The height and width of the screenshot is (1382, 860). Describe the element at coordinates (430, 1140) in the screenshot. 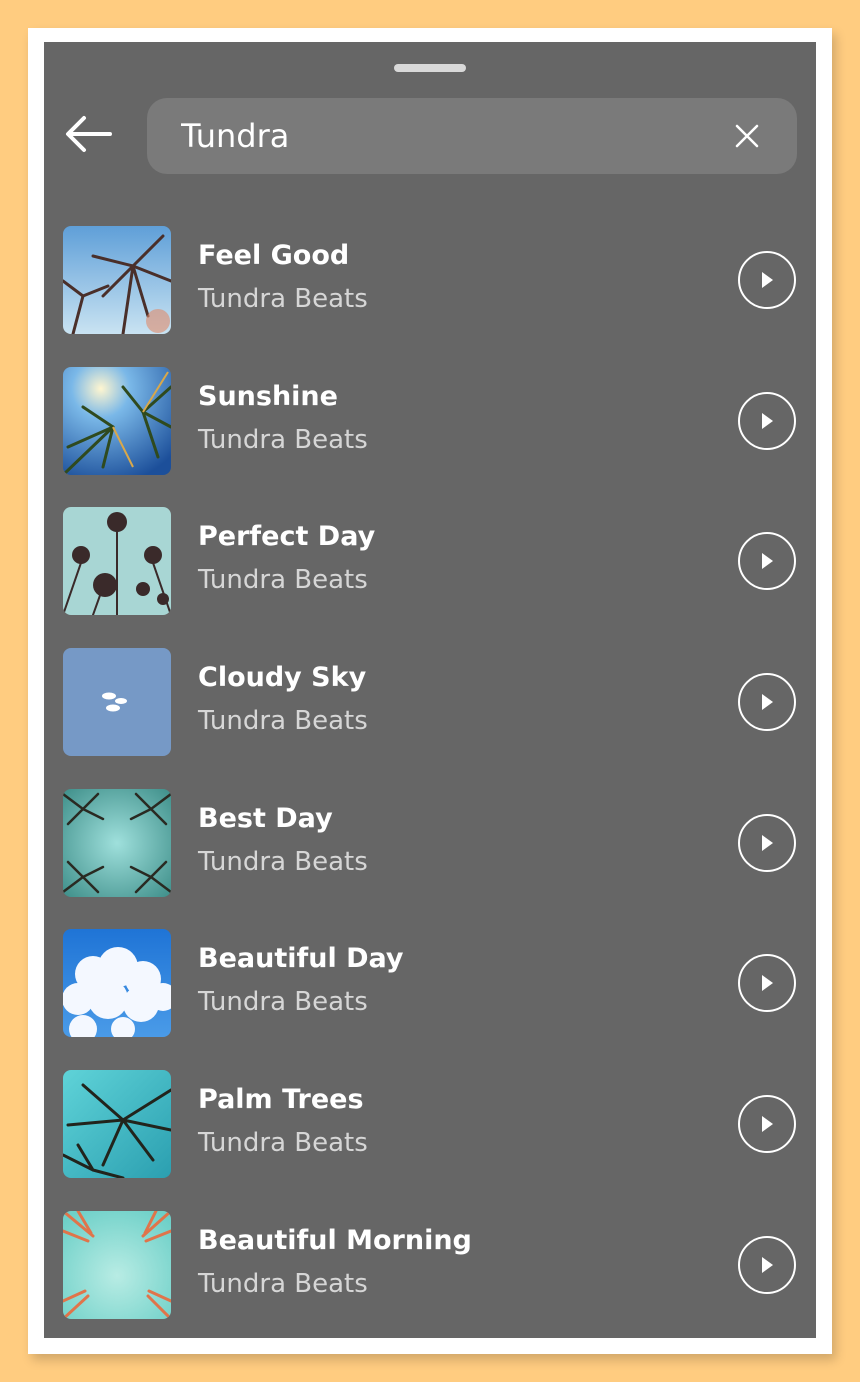

I see `track-row: Palm Trees Tundra Beats` at that location.